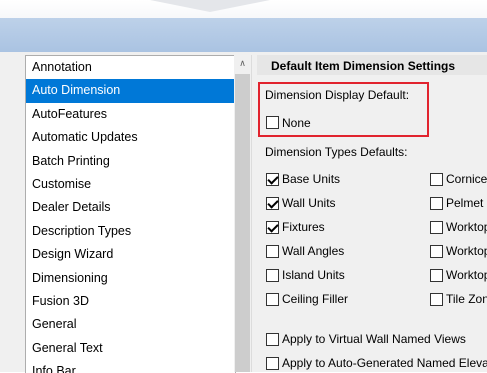 This screenshot has height=373, width=487. What do you see at coordinates (303, 227) in the screenshot?
I see `fixtures-label: Fixtures` at bounding box center [303, 227].